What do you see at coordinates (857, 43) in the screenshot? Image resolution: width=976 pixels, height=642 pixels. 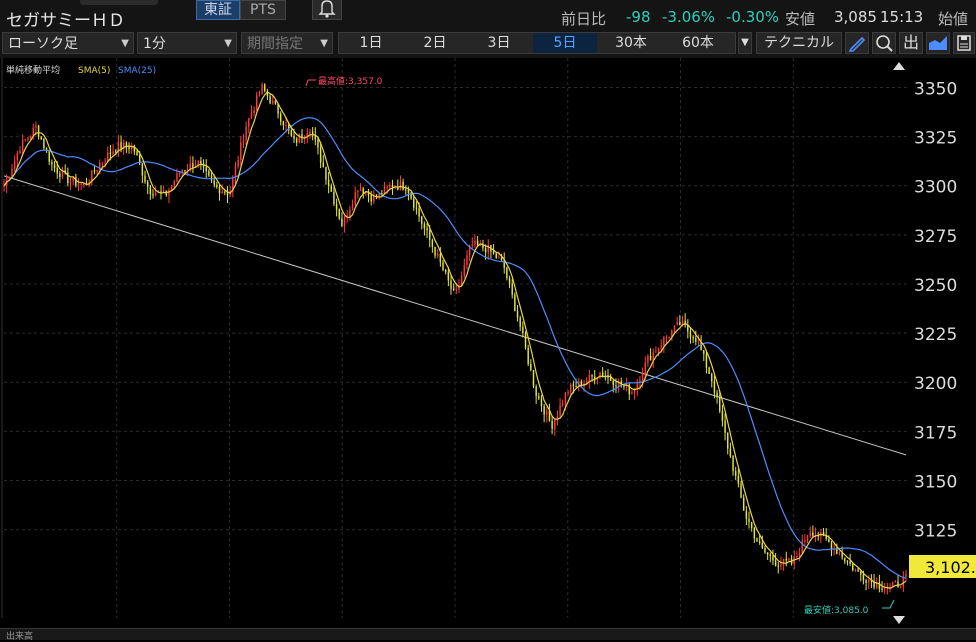 I see `pen-button` at bounding box center [857, 43].